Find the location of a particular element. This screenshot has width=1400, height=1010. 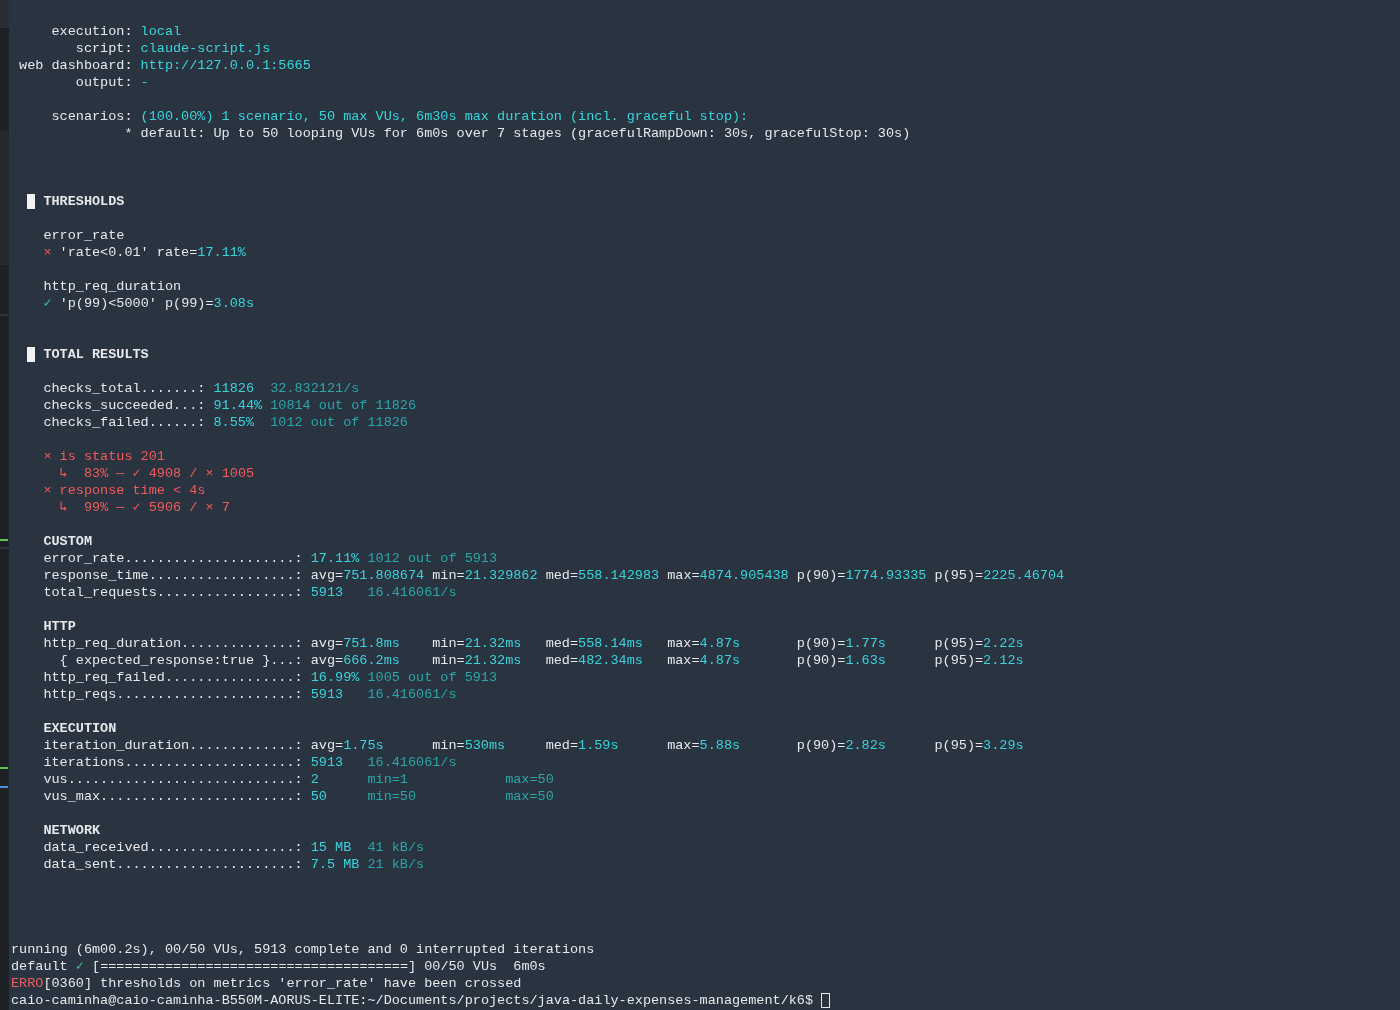

check-breakdown: ↳ 83% — ✓ 4908 / × 1005 is located at coordinates (157, 473).